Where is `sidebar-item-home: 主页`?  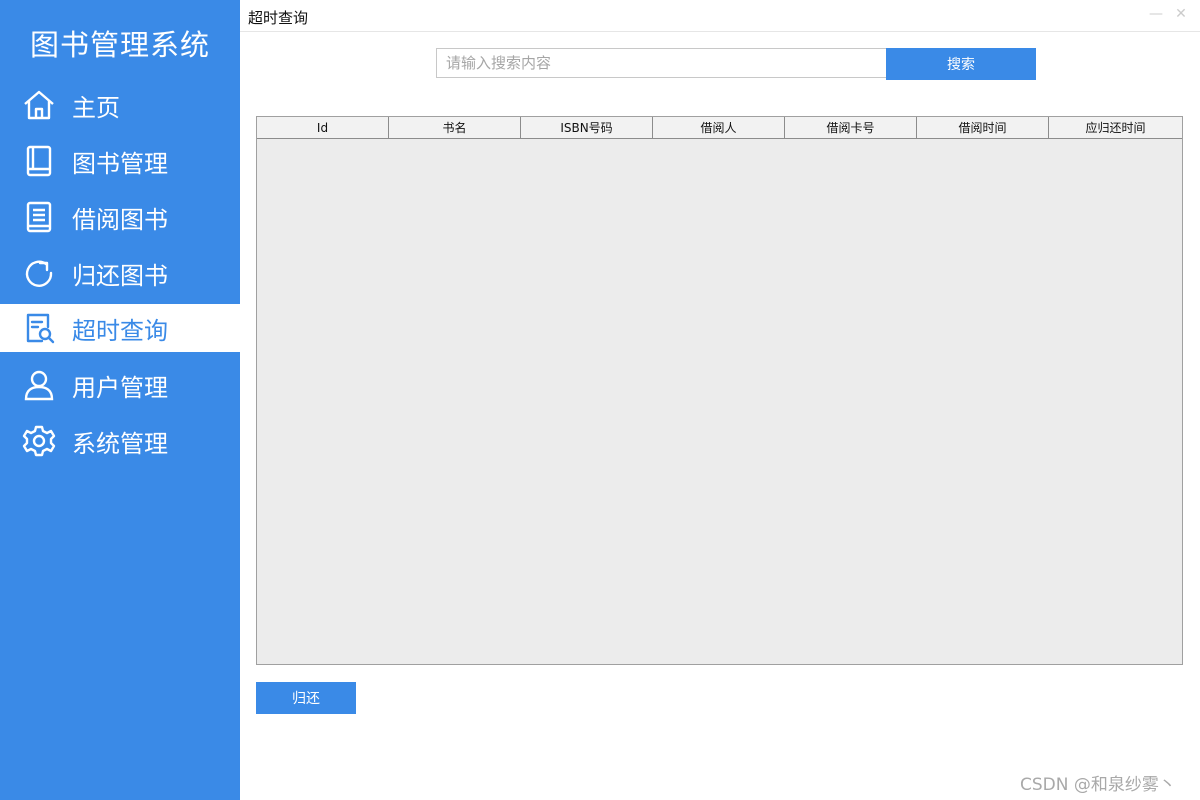 sidebar-item-home: 主页 is located at coordinates (120, 105).